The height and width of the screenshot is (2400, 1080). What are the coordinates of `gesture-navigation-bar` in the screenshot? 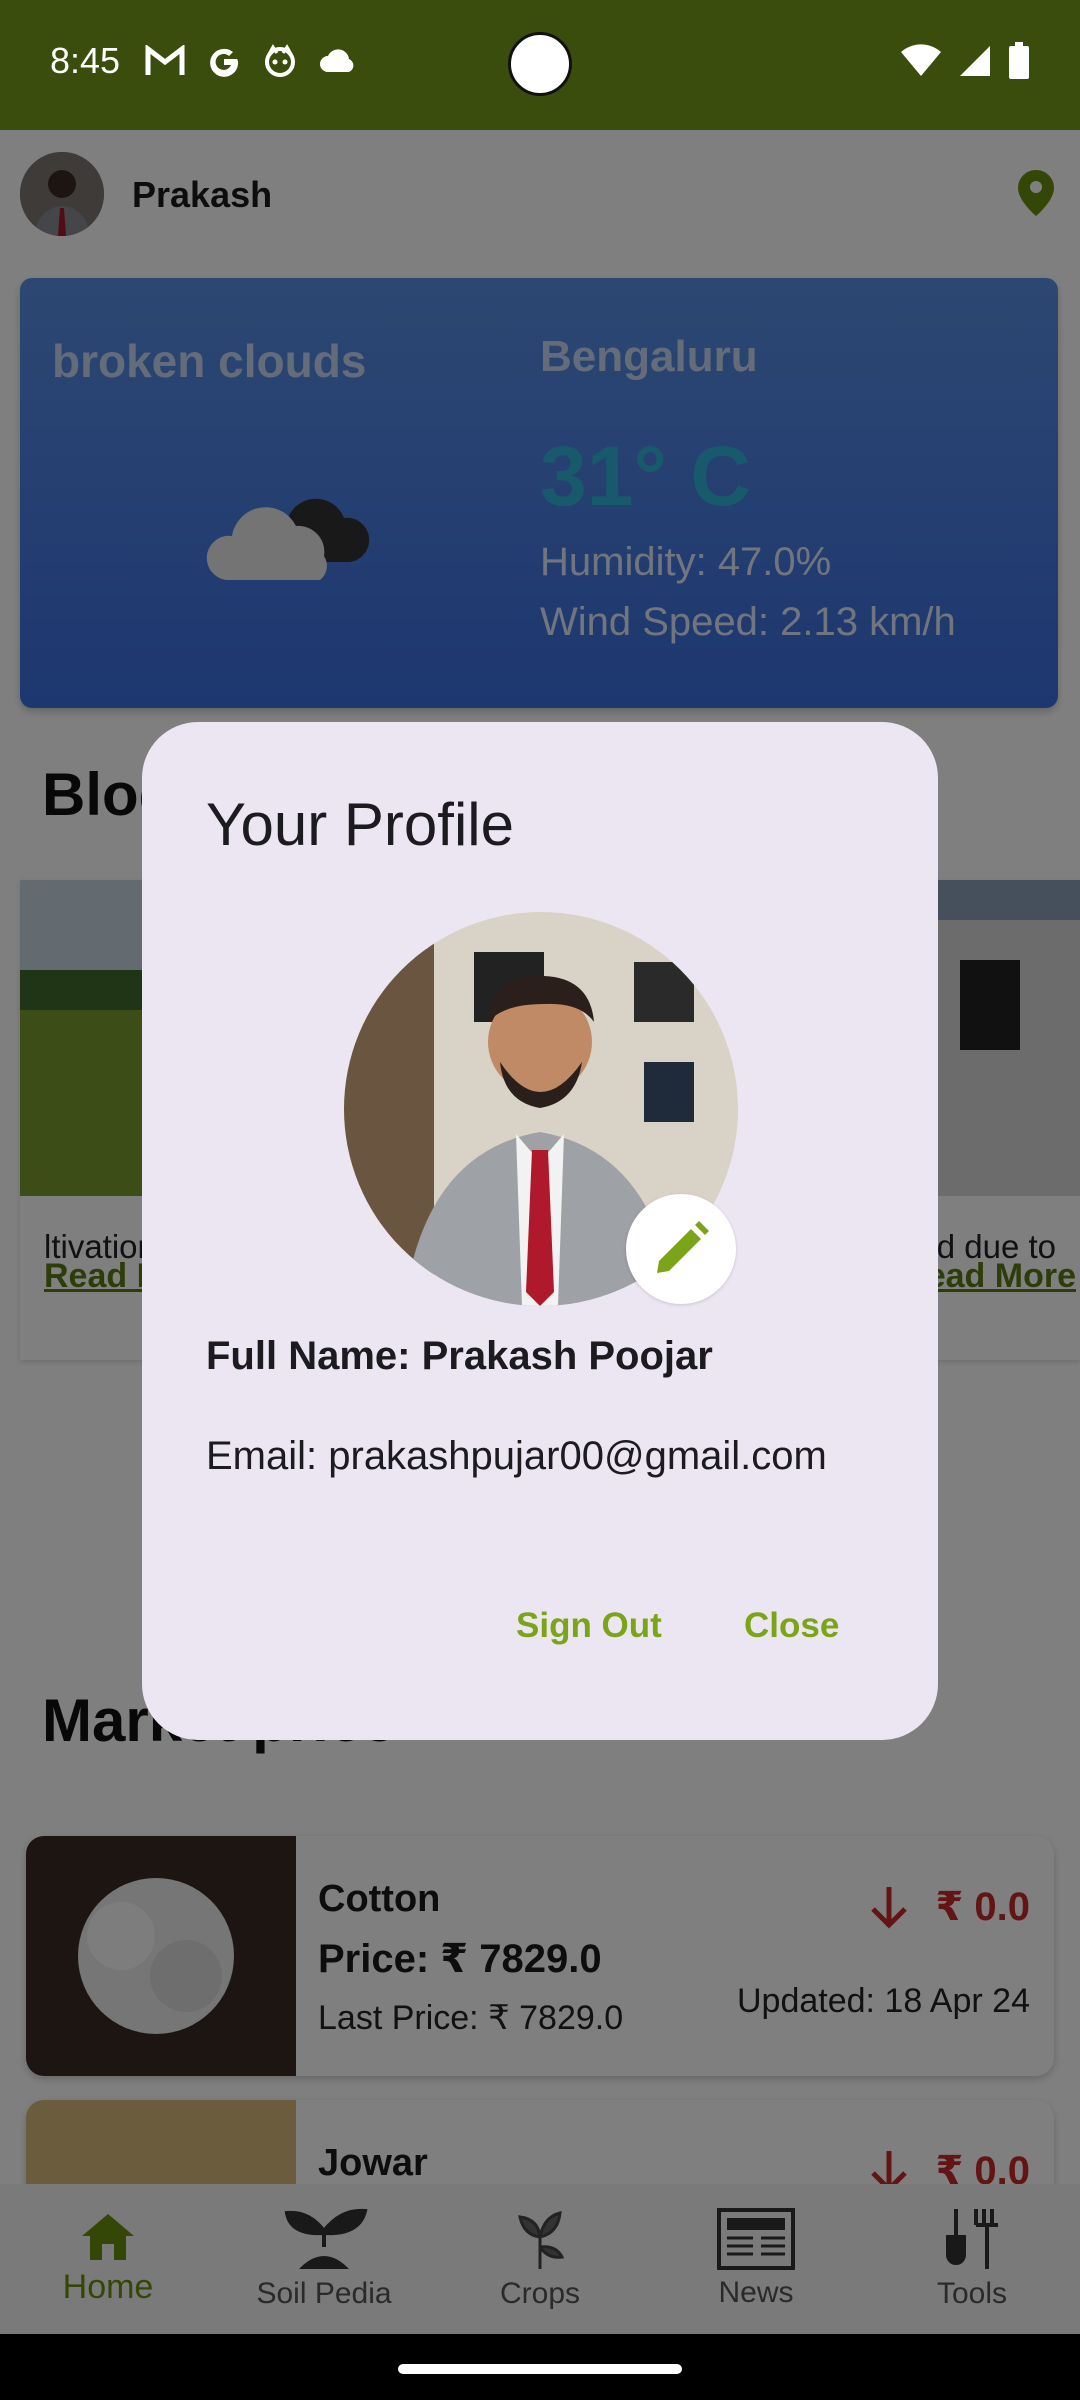 It's located at (540, 2367).